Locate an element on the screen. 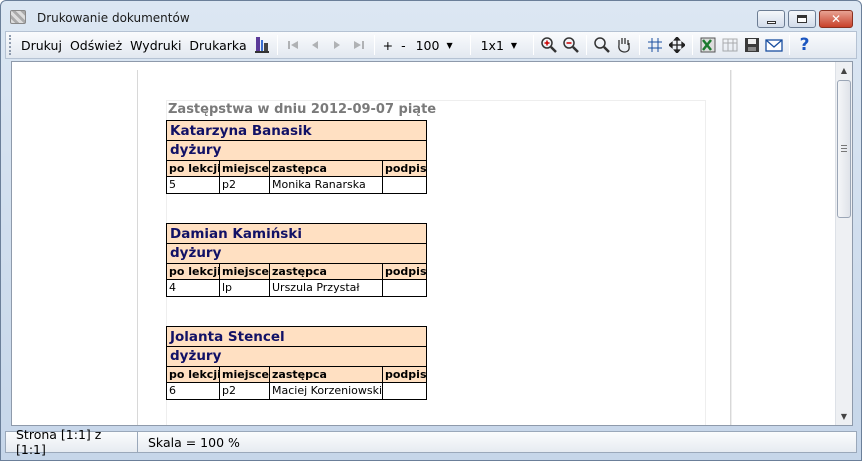 Image resolution: width=862 pixels, height=461 pixels. export-excel-icon is located at coordinates (708, 45).